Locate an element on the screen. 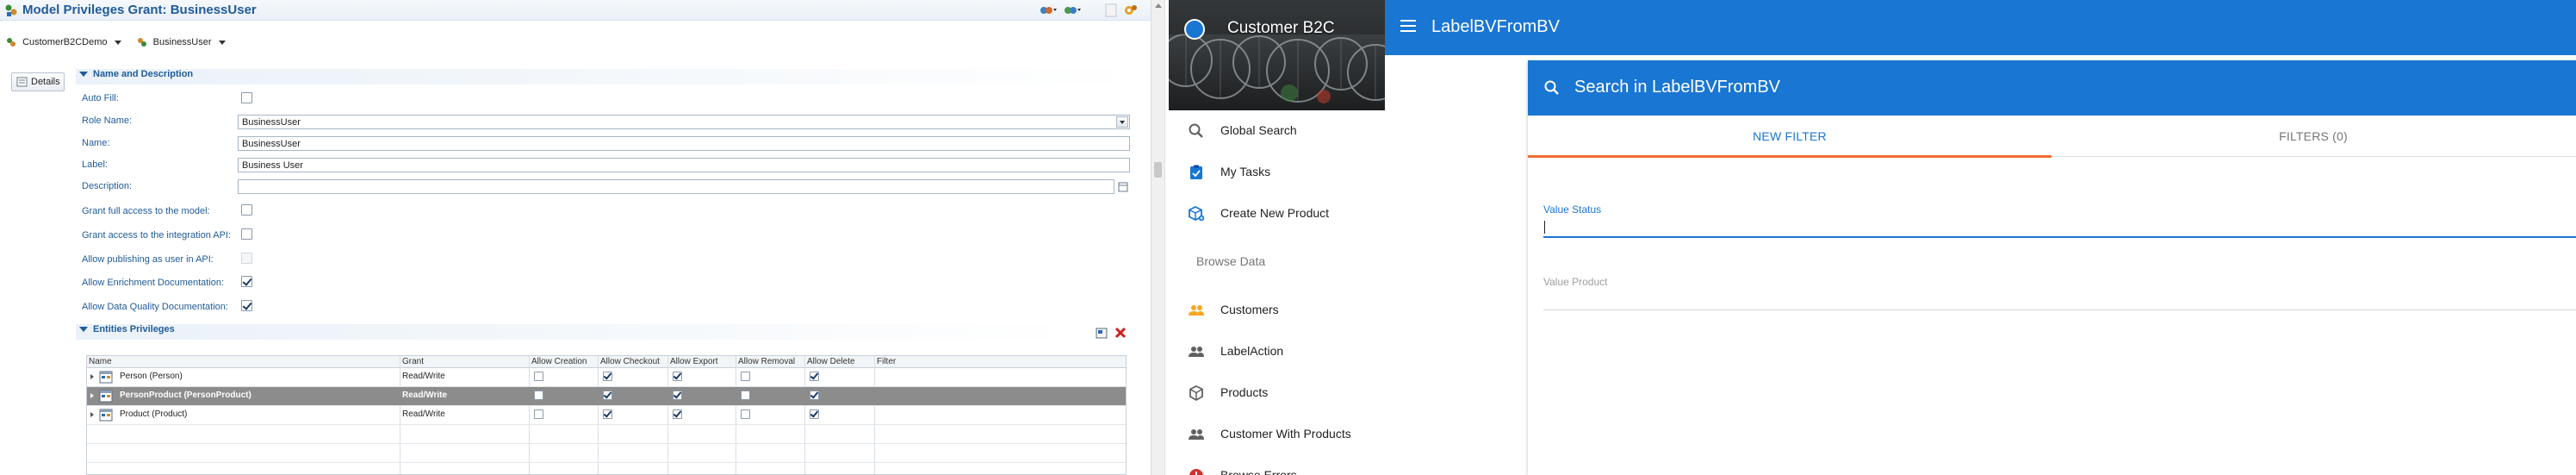  nav-item-create-new-product: Create New Product is located at coordinates (1277, 213).